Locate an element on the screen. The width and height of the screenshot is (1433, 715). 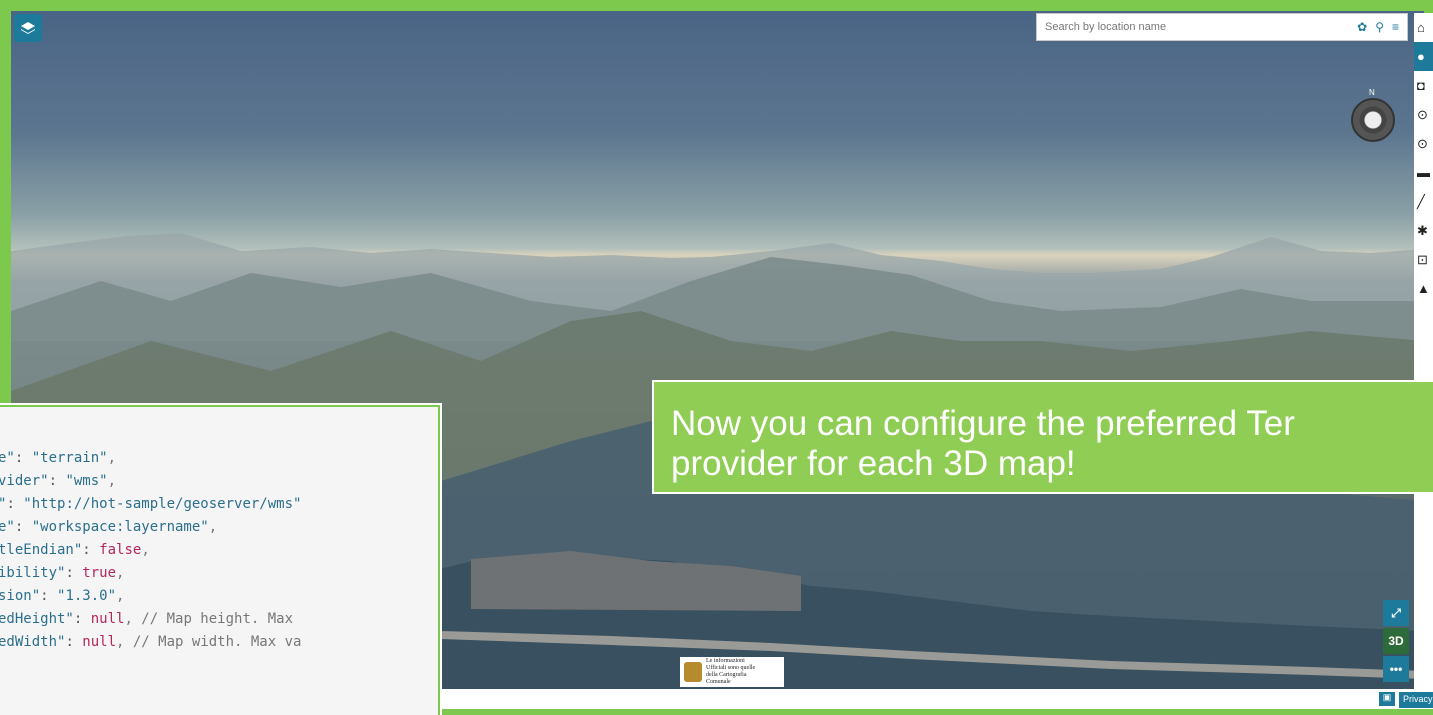
code-line: edHeight": null, // Map height. Max is located at coordinates (147, 619).